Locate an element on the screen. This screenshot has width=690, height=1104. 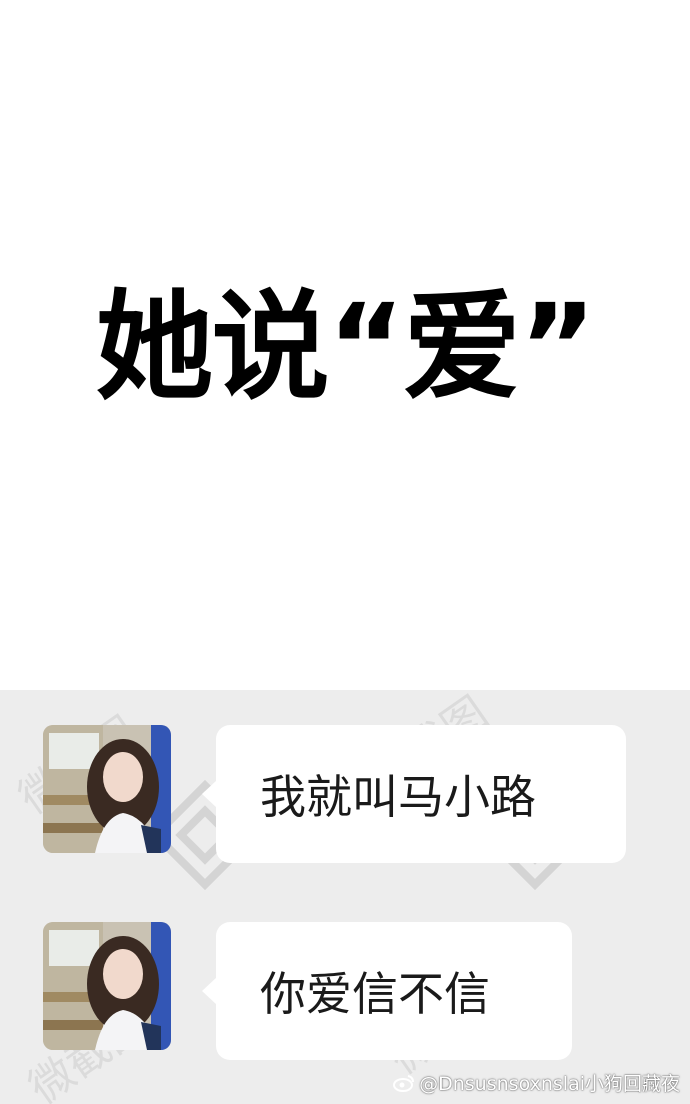
weibo-credit: @Dnsusnsoxnslai小狗回藏夜 is located at coordinates (536, 1082).